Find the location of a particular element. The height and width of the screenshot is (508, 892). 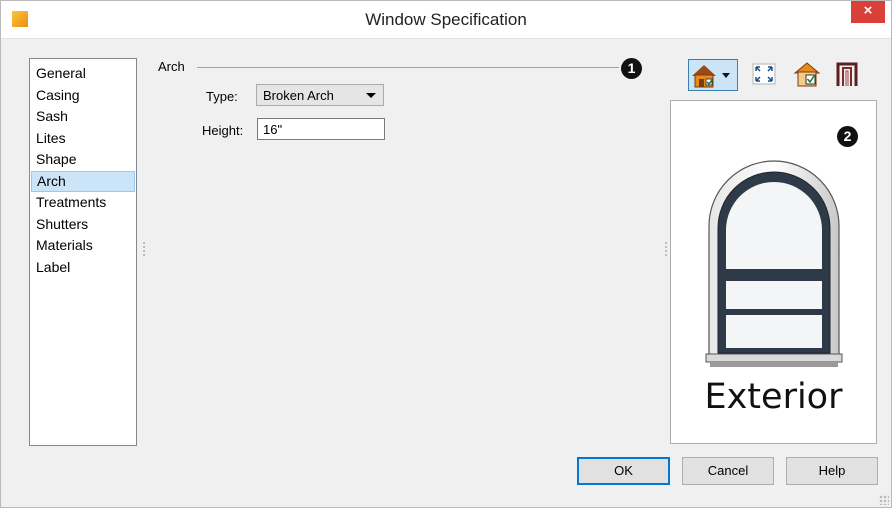

height-input is located at coordinates (321, 129).